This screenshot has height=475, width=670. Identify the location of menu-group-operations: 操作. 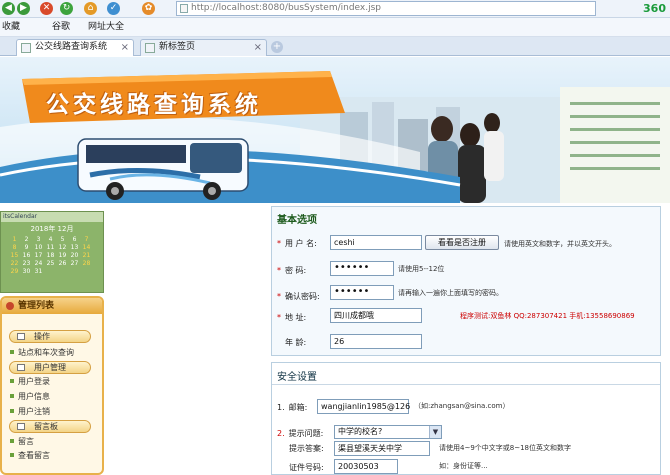
(50, 336).